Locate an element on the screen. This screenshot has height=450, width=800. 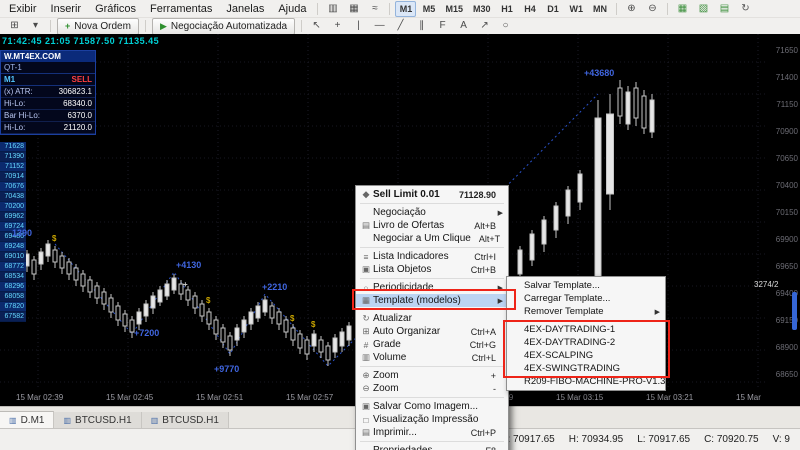
new-order-button: + Nova Ordem is located at coordinates (98, 26).